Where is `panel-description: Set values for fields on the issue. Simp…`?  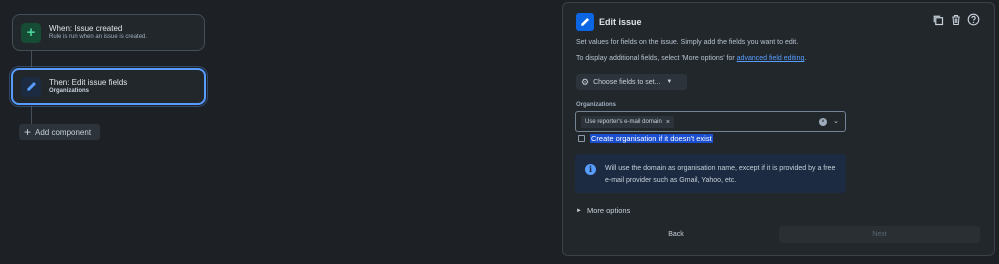
panel-description: Set values for fields on the issue. Simp… is located at coordinates (687, 42).